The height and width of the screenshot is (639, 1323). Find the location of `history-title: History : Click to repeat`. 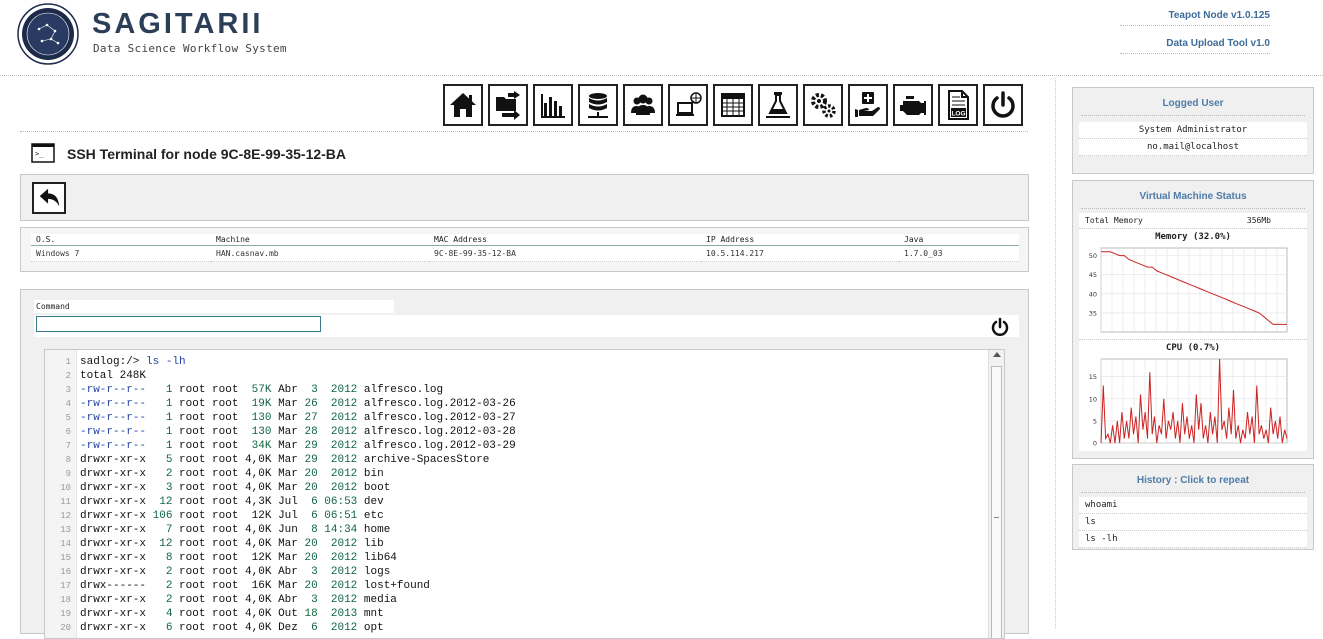

history-title: History : Click to repeat is located at coordinates (1193, 479).